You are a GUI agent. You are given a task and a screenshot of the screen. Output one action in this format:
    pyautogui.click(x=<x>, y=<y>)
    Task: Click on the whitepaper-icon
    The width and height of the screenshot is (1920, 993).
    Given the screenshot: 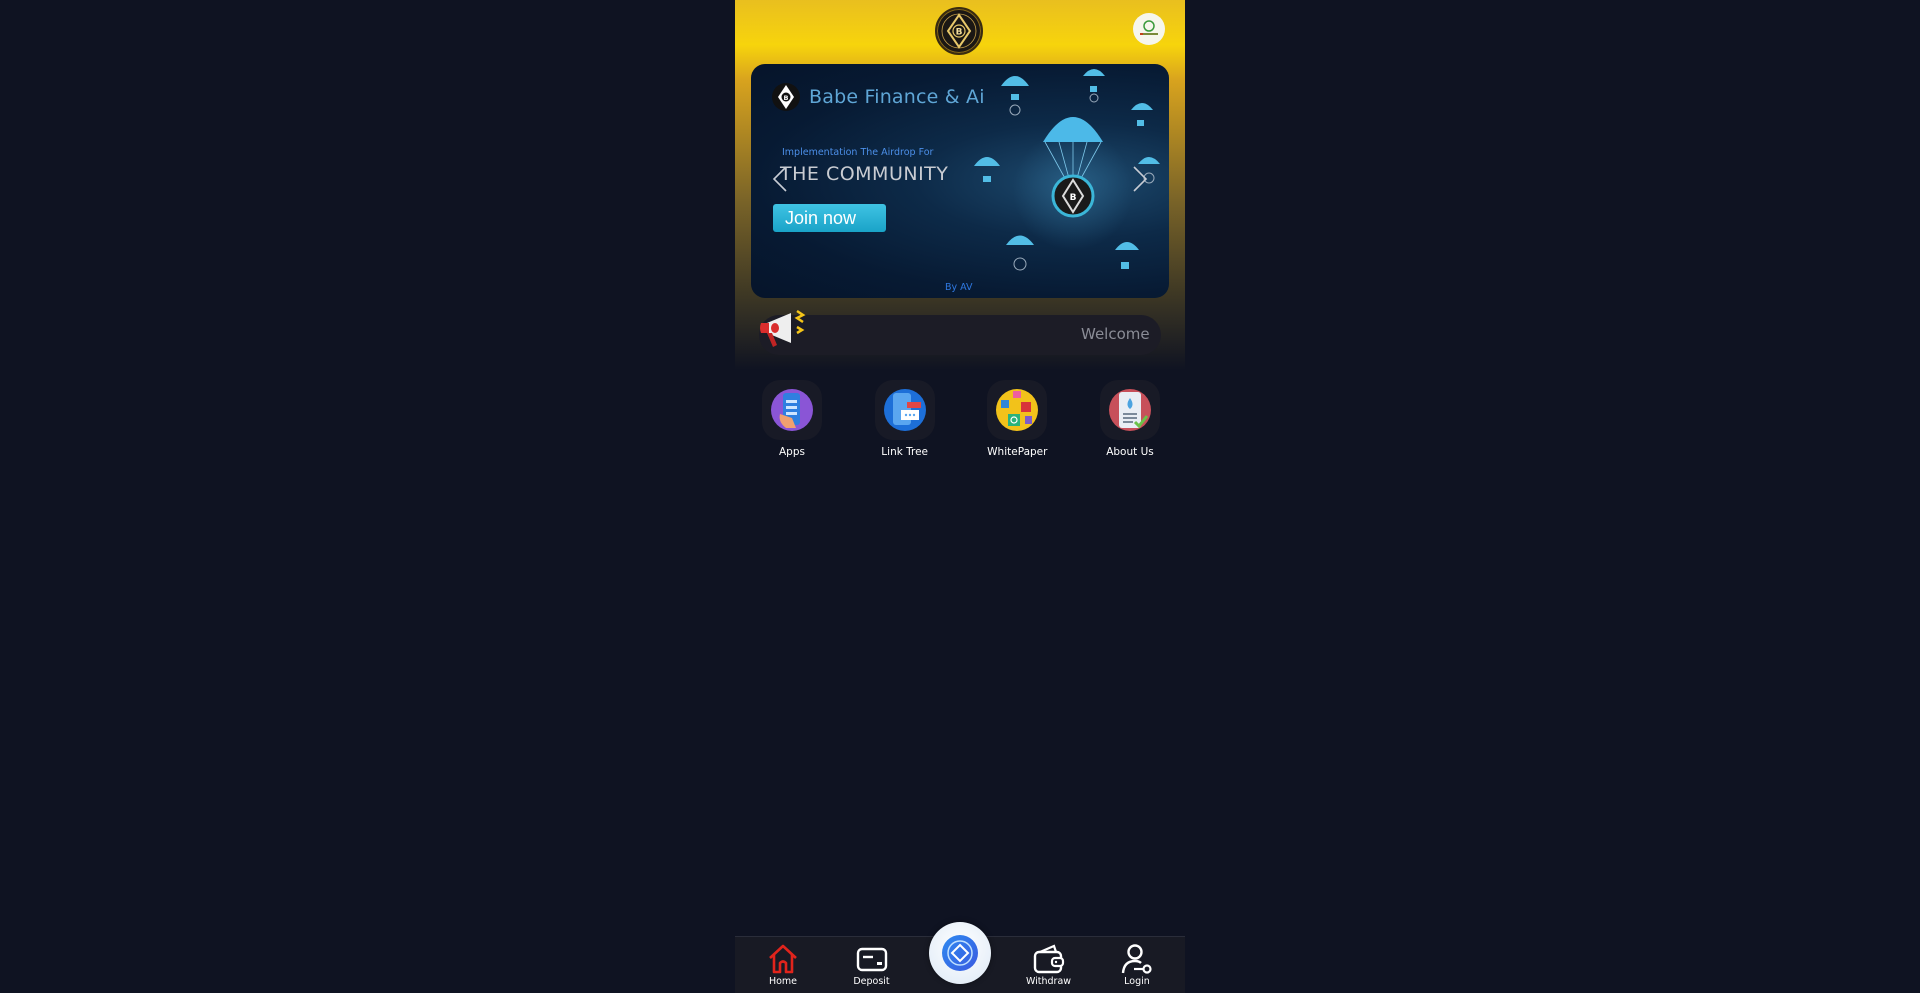 What is the action you would take?
    pyautogui.click(x=1017, y=410)
    